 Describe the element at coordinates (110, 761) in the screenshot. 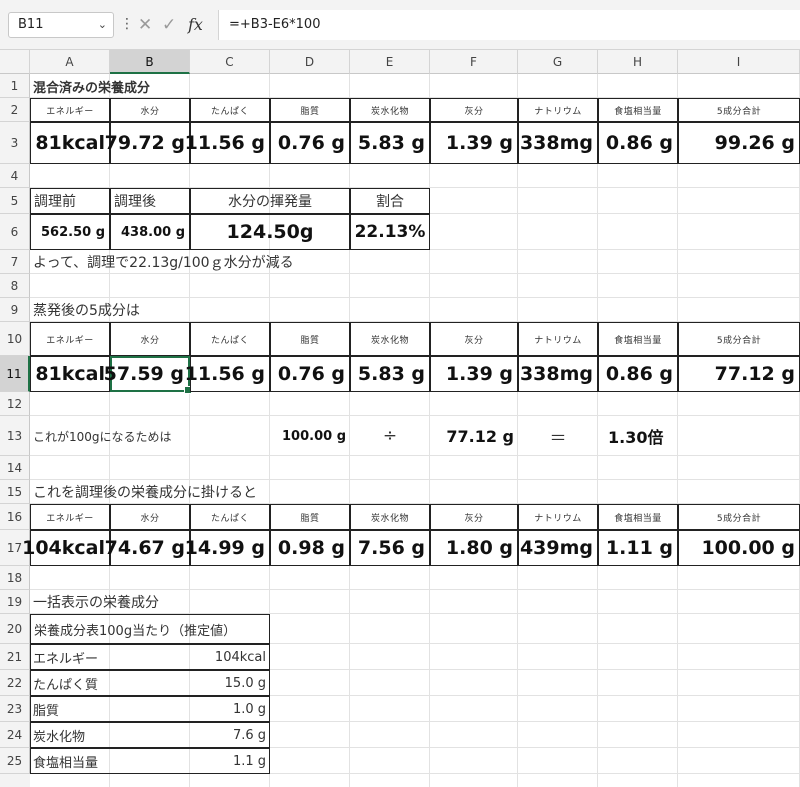

I see `summary-item-label: 食塩相当量` at that location.